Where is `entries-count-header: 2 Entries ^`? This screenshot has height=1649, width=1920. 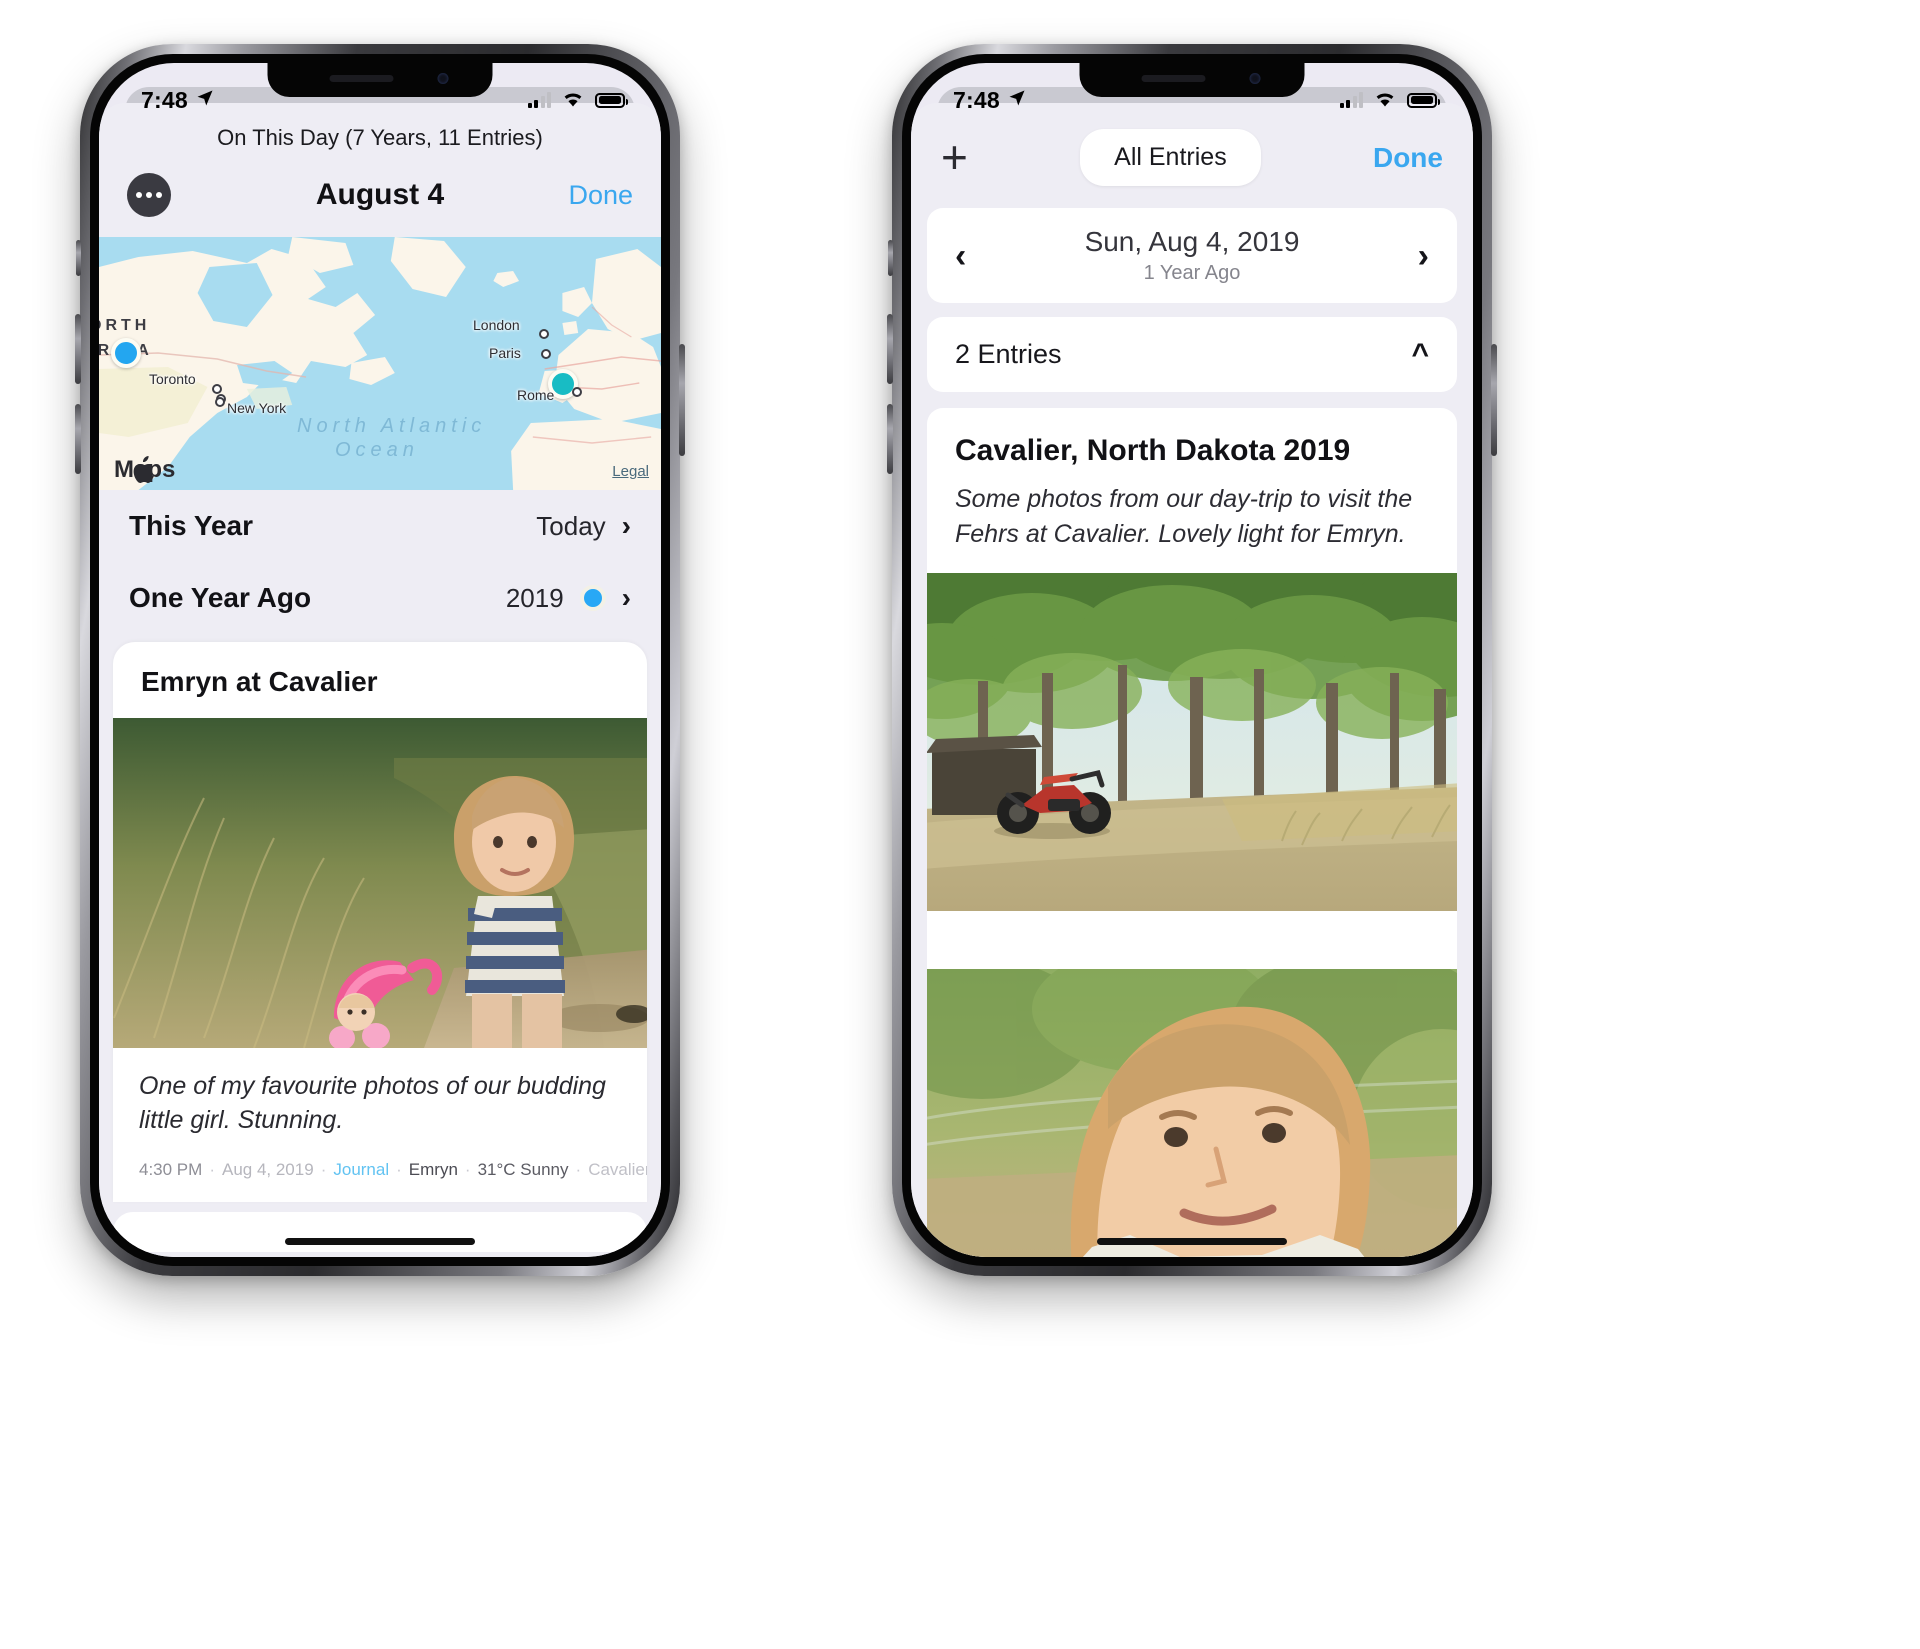 entries-count-header: 2 Entries ^ is located at coordinates (1192, 354).